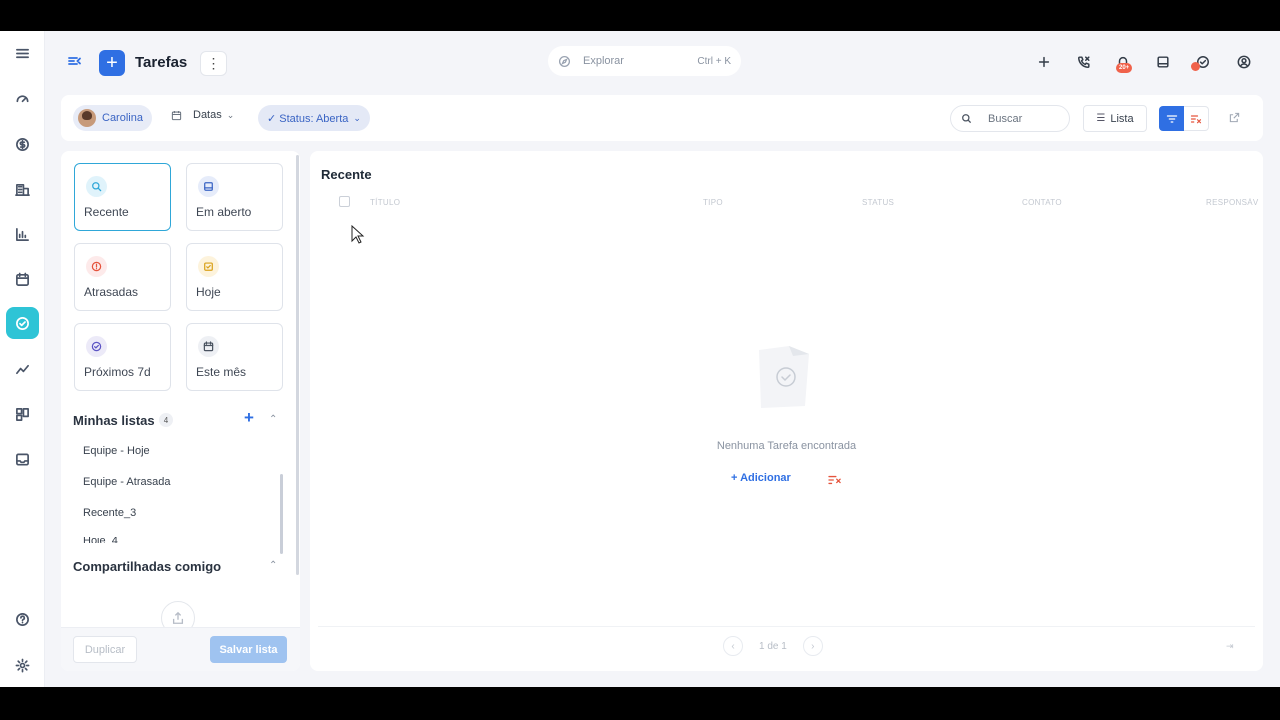 Image resolution: width=1280 pixels, height=720 pixels. Describe the element at coordinates (603, 61) in the screenshot. I see `explore-placeholder: Explorar` at that location.